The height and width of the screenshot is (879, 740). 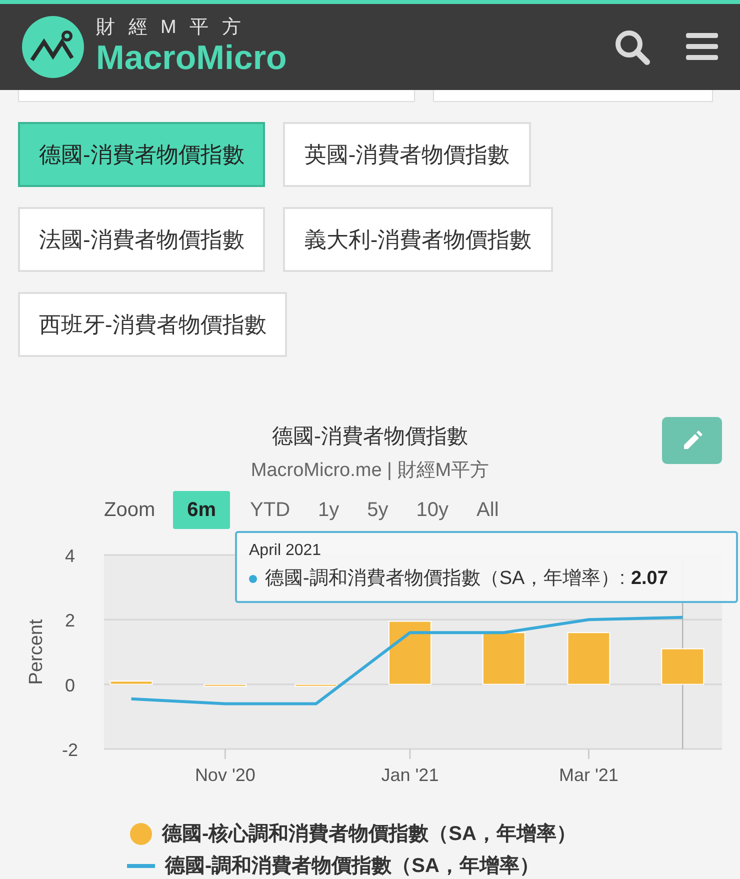 What do you see at coordinates (702, 47) in the screenshot?
I see `menu-icon` at bounding box center [702, 47].